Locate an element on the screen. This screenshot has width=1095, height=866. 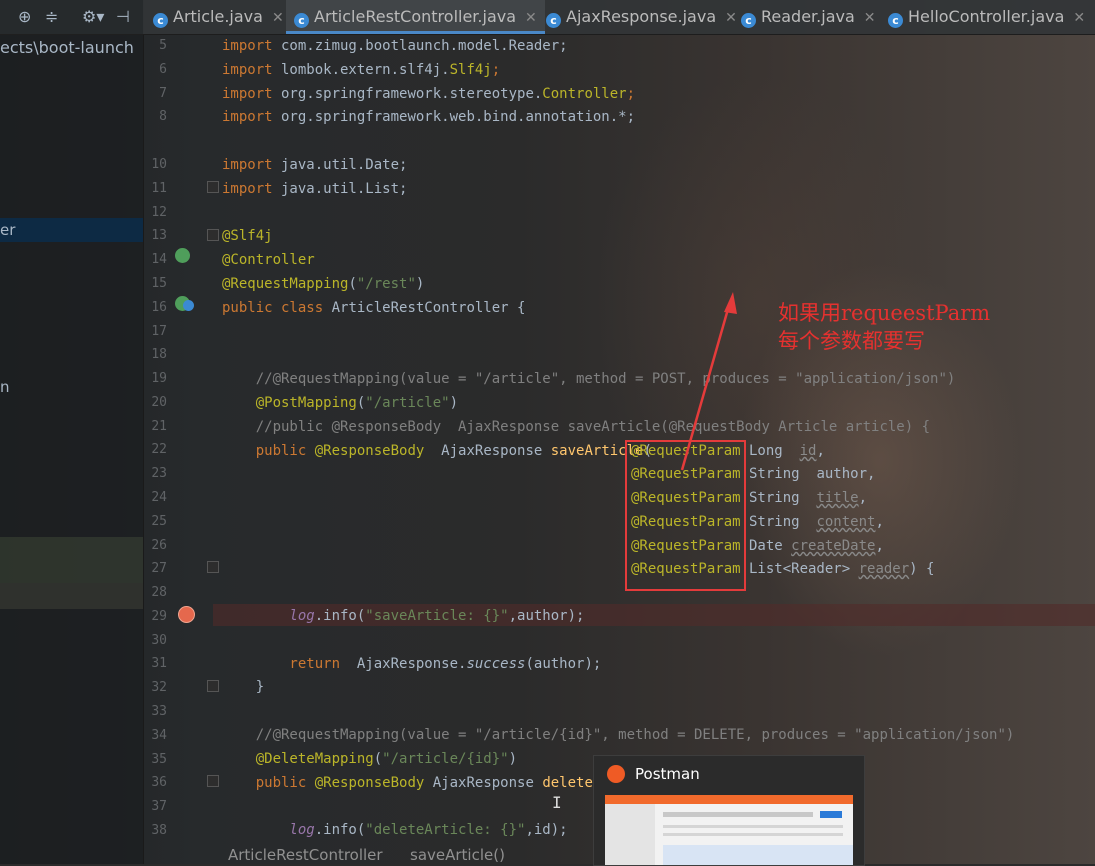
breadcrumb-method: saveArticle() is located at coordinates (457, 855).